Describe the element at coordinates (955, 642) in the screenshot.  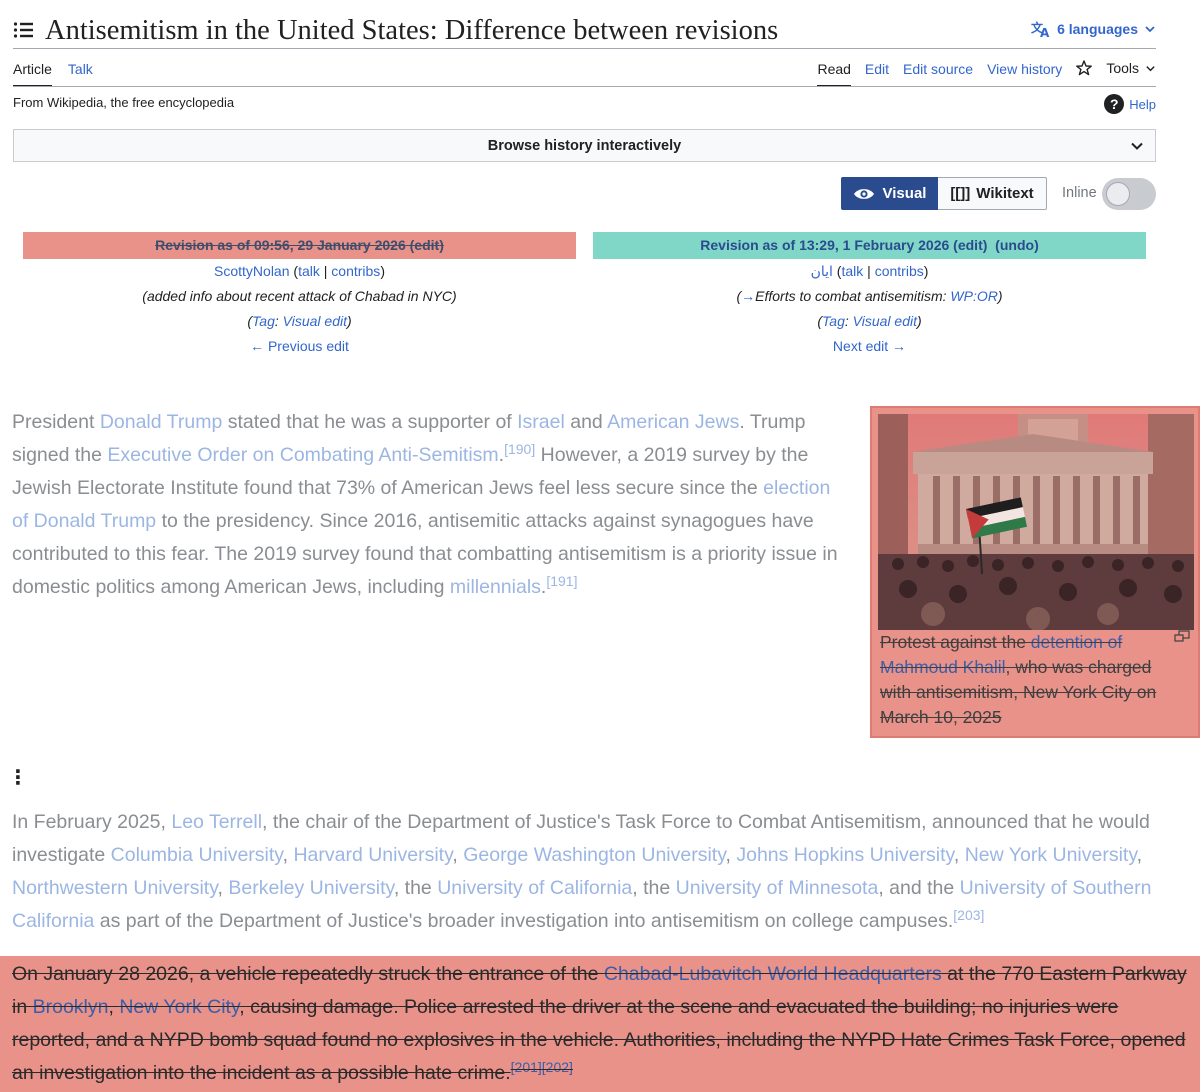
I see `caption-text: Protest against the` at that location.